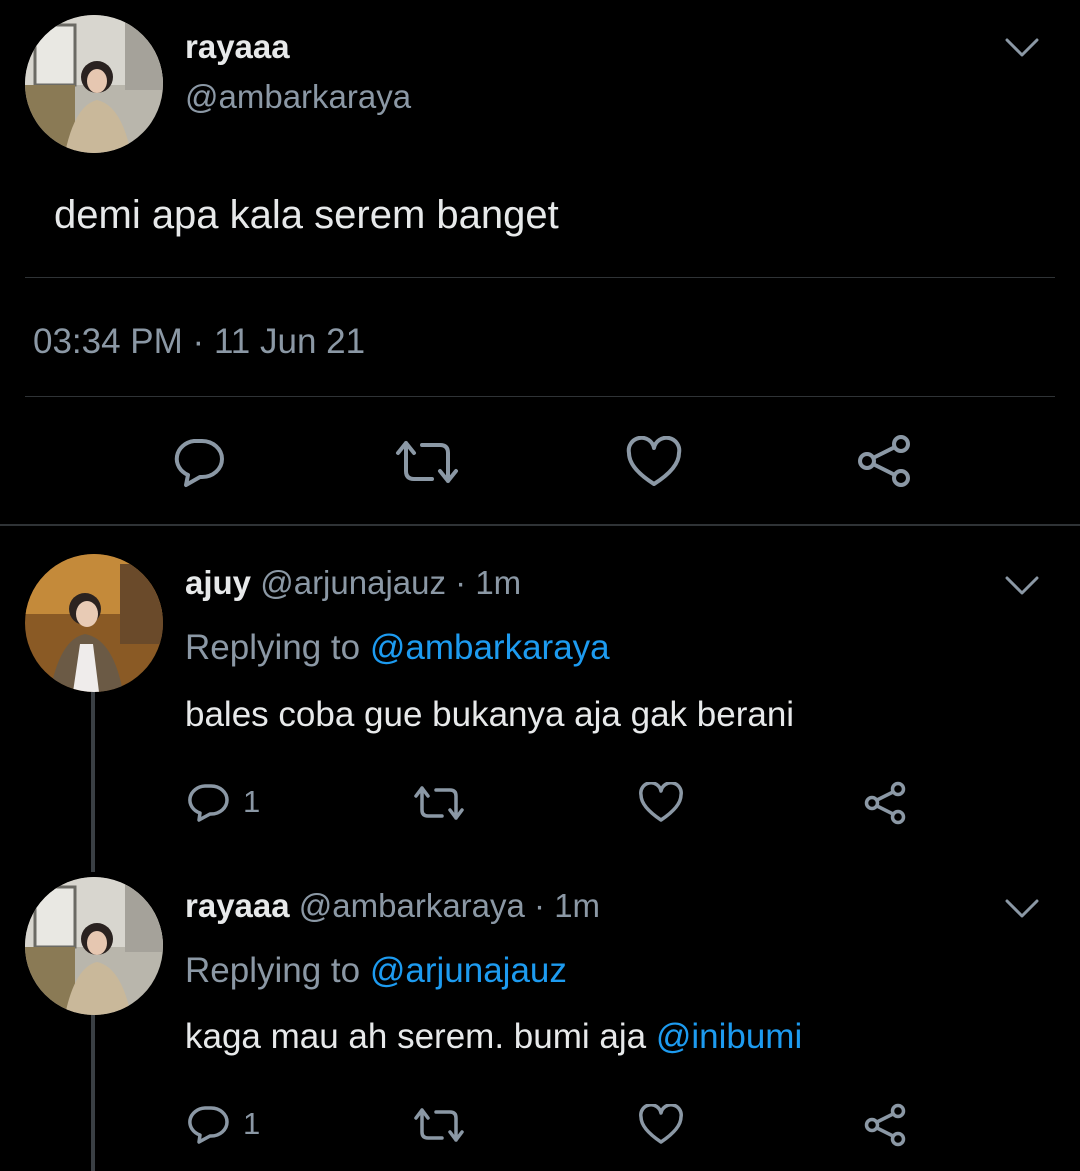 The width and height of the screenshot is (1080, 1171). I want to click on replying-to-mention: @ambarkaraya, so click(490, 647).